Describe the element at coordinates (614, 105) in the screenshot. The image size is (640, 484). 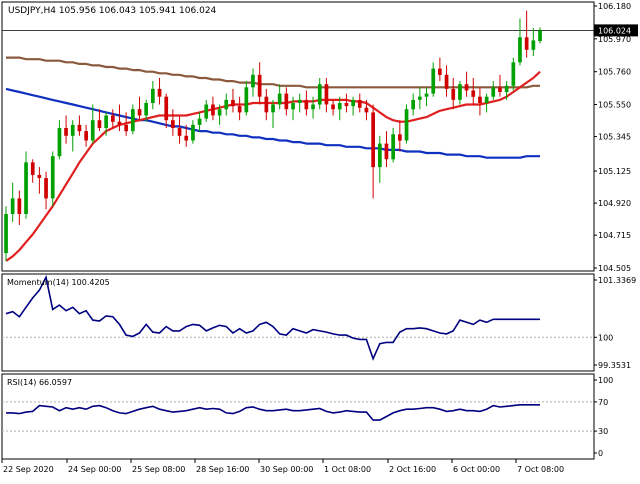
I see `price-tick-label: 105.550` at that location.